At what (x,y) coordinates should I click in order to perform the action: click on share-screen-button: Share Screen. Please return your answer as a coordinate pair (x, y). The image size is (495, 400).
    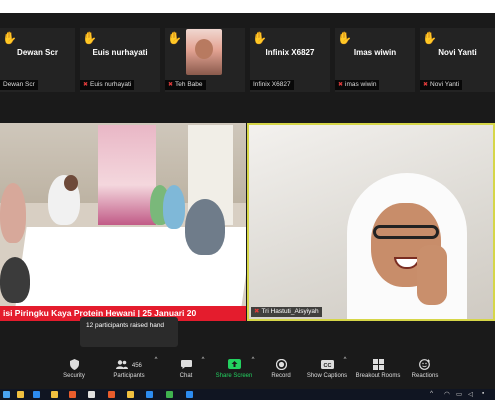
    Looking at the image, I should click on (234, 372).